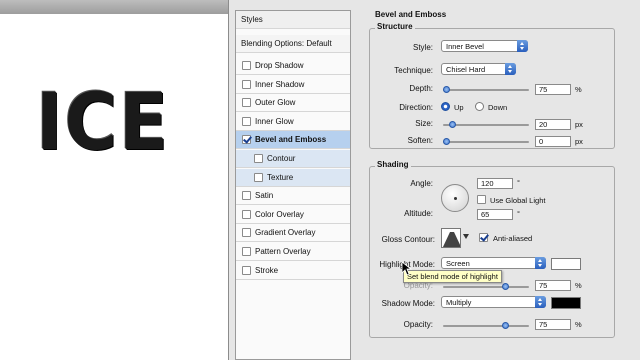 The width and height of the screenshot is (640, 360). What do you see at coordinates (493, 263) in the screenshot?
I see `highlight-mode-popup: Screen` at bounding box center [493, 263].